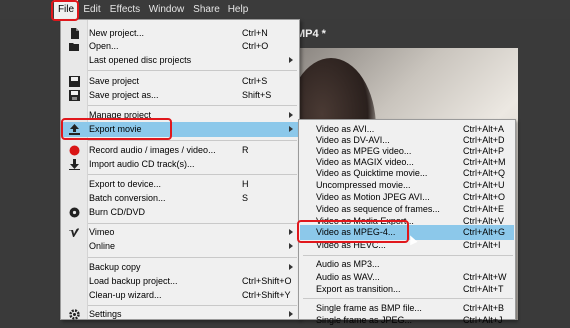 The height and width of the screenshot is (328, 570). What do you see at coordinates (92, 9) in the screenshot?
I see `menu-edit: Edit` at bounding box center [92, 9].